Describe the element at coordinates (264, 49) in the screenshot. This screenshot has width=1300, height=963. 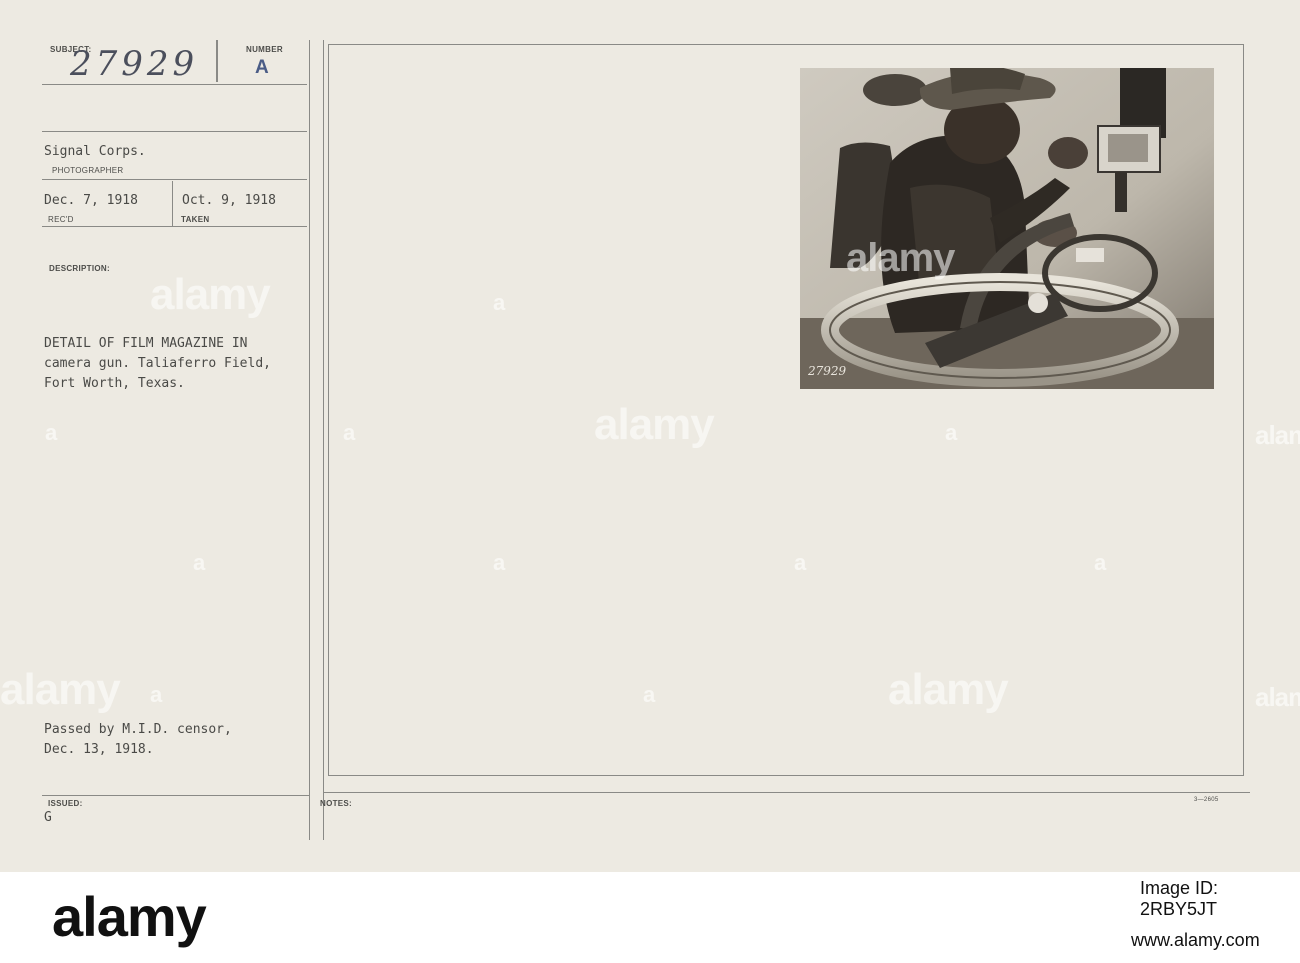
I see `number-label: NUMBER` at that location.